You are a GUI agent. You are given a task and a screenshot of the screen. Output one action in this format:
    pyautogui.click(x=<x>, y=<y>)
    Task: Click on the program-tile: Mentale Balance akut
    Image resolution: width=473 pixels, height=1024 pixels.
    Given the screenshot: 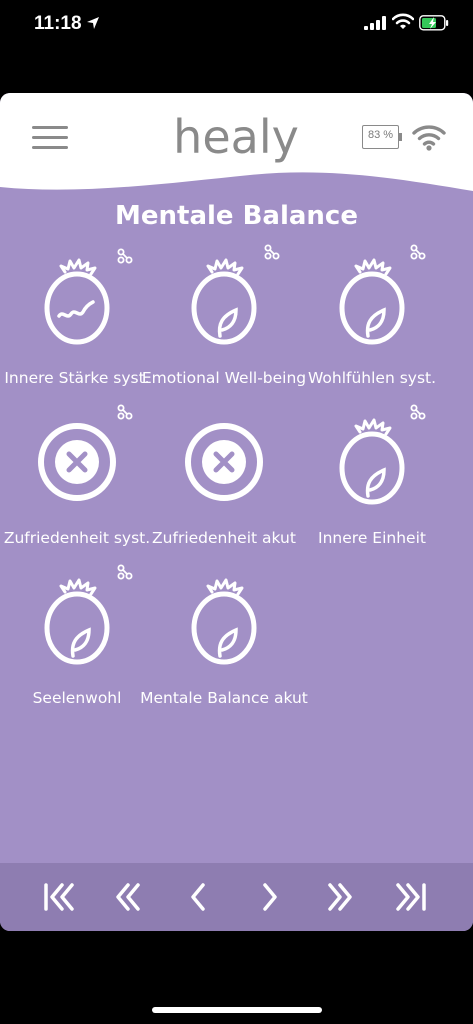 What is the action you would take?
    pyautogui.click(x=224, y=648)
    